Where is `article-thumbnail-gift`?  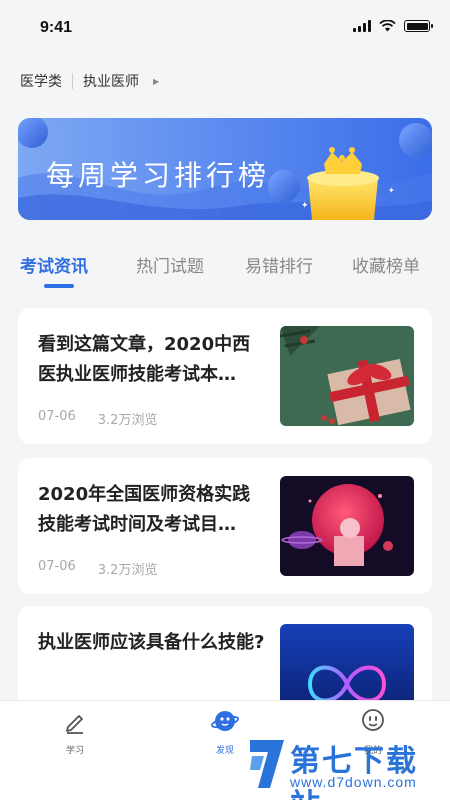 article-thumbnail-gift is located at coordinates (347, 376).